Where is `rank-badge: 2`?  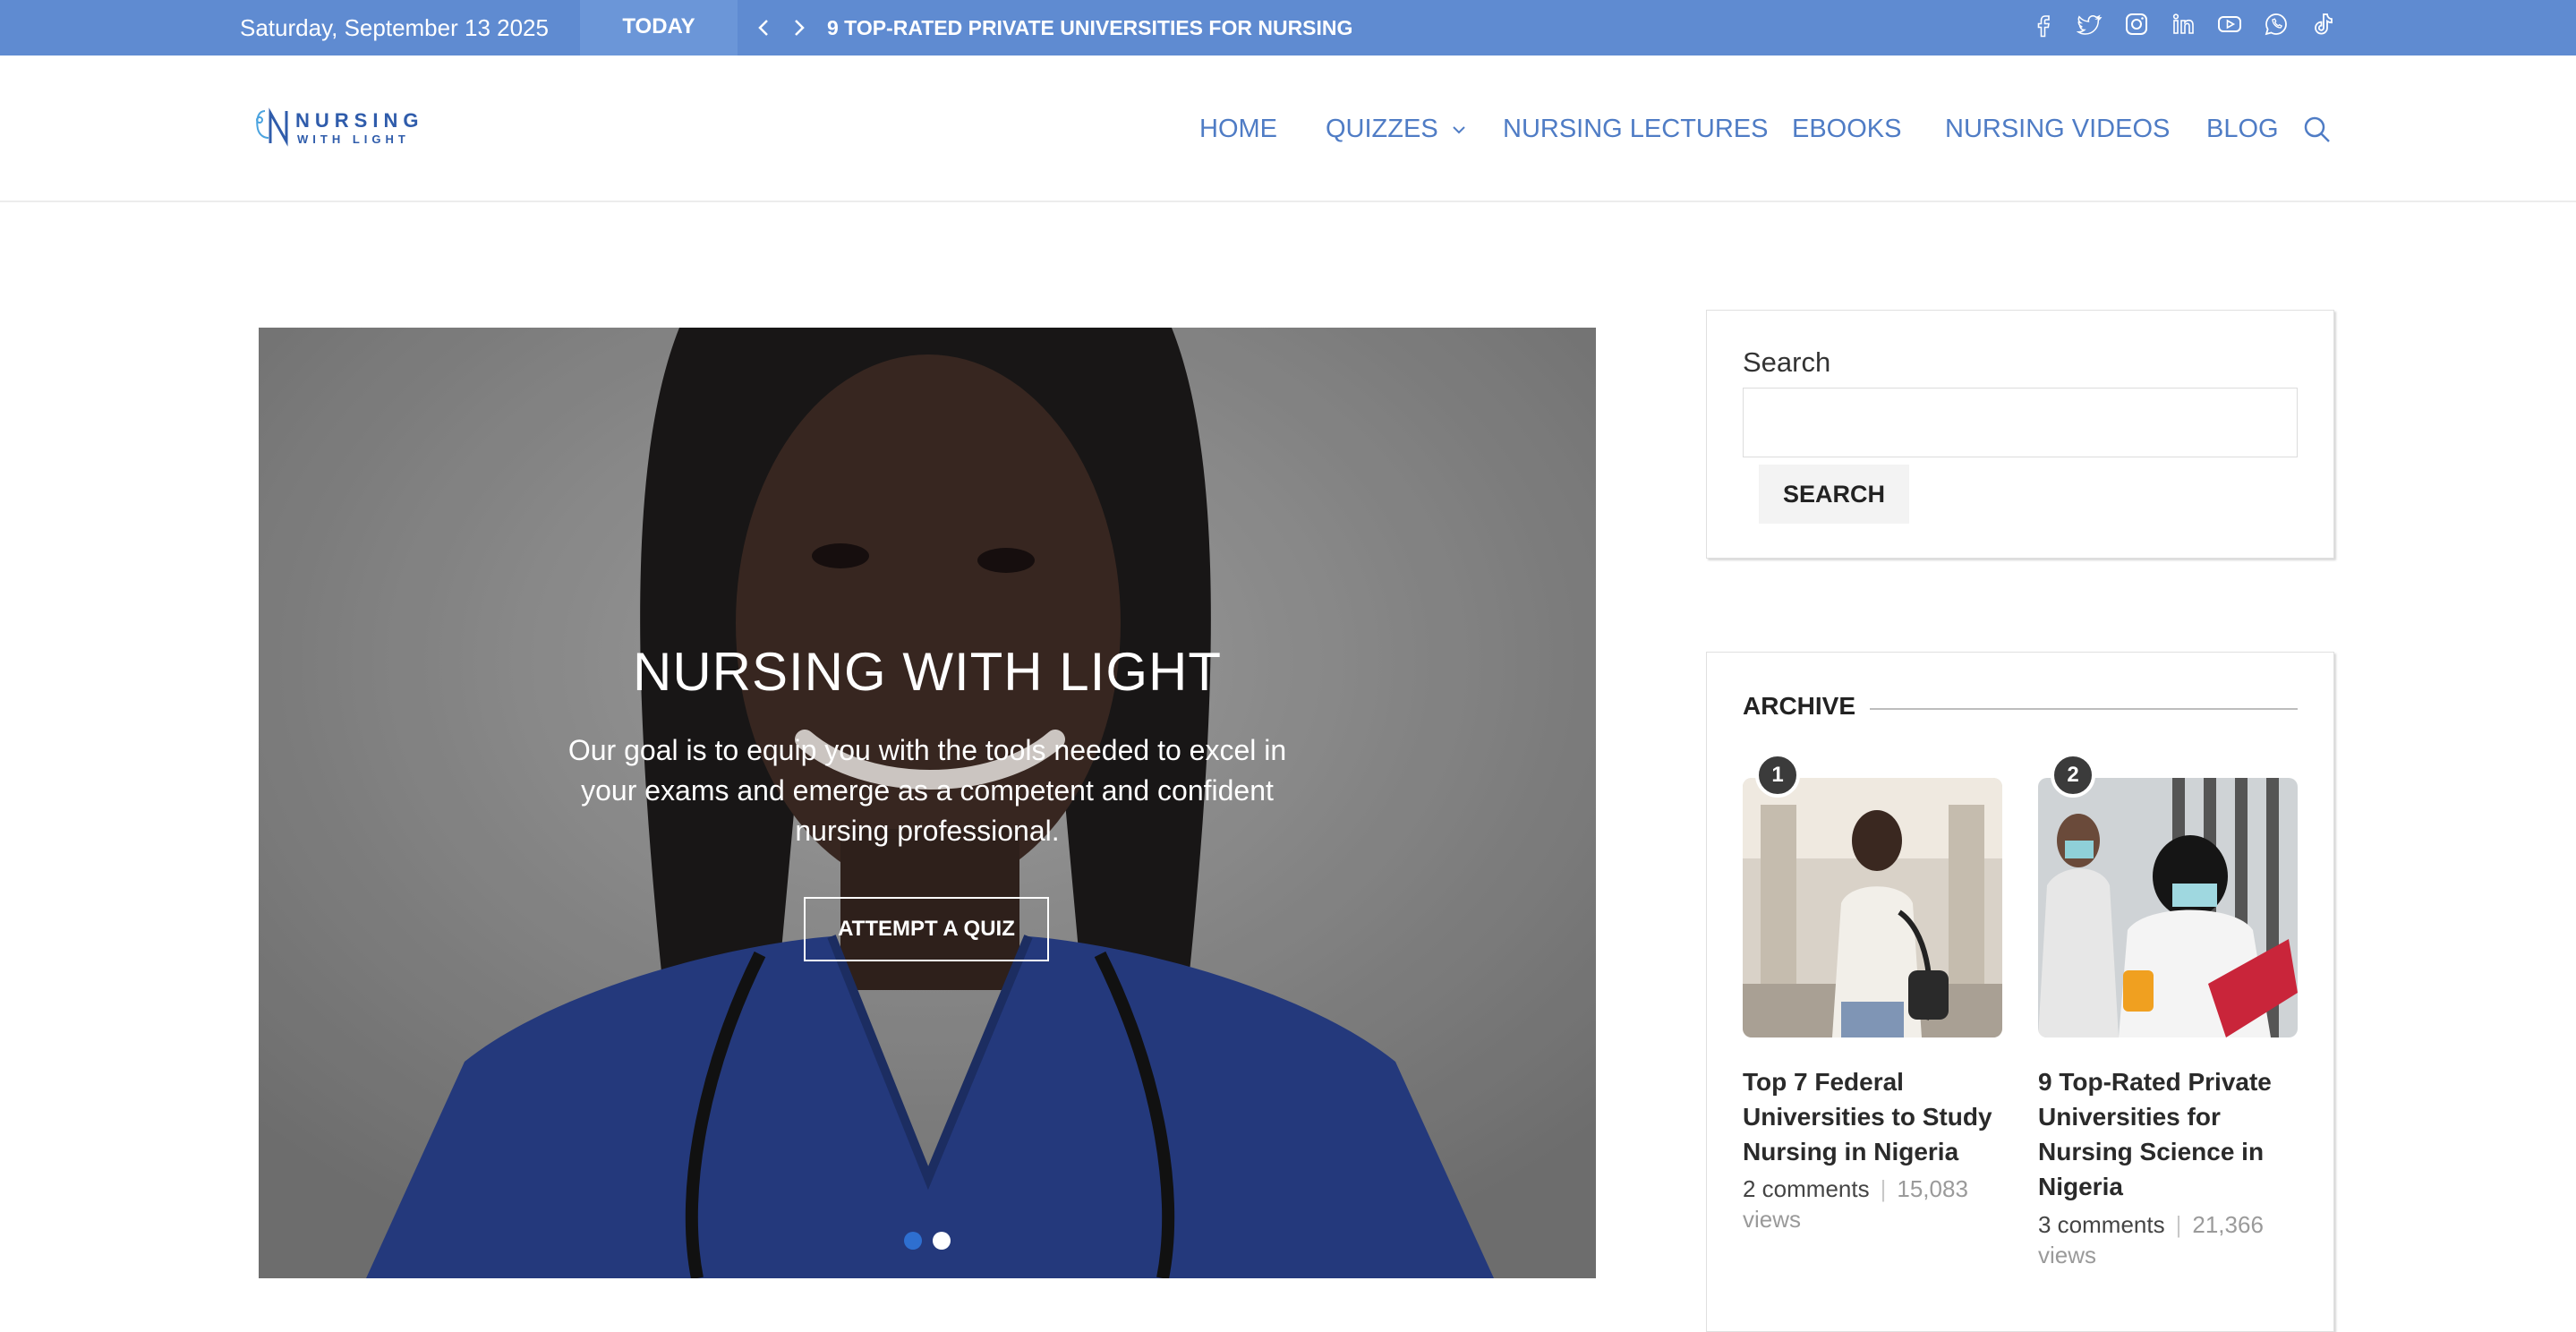 rank-badge: 2 is located at coordinates (2073, 775).